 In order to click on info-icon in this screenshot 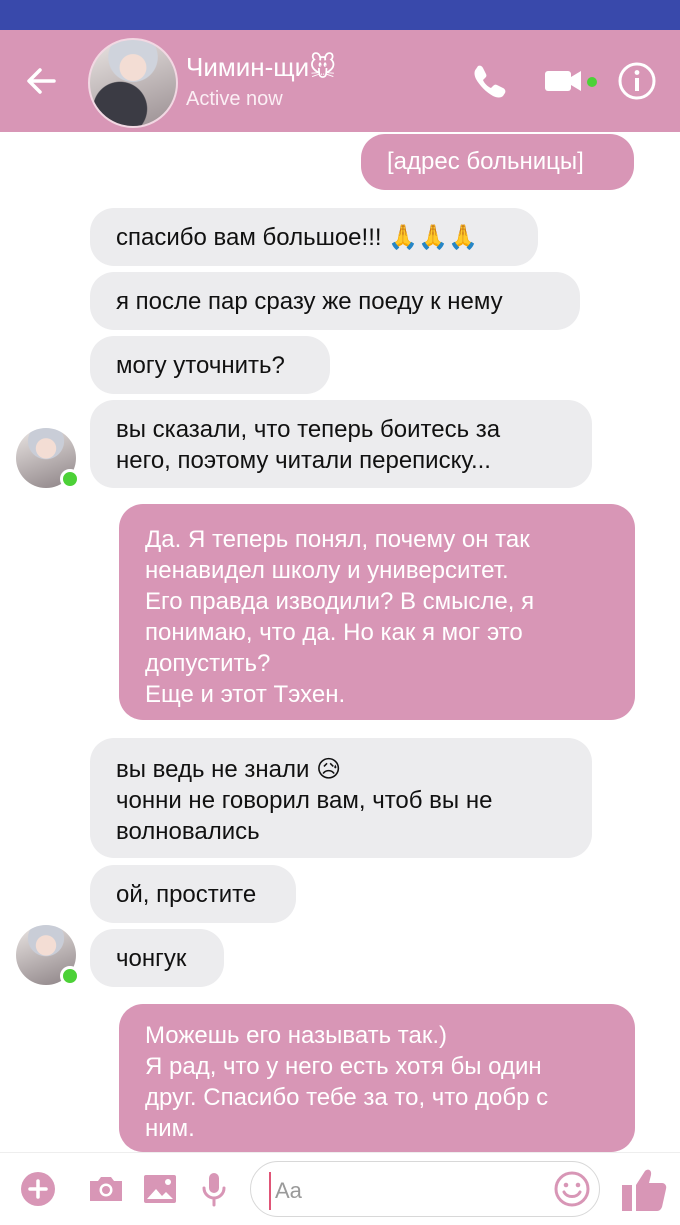, I will do `click(637, 81)`.